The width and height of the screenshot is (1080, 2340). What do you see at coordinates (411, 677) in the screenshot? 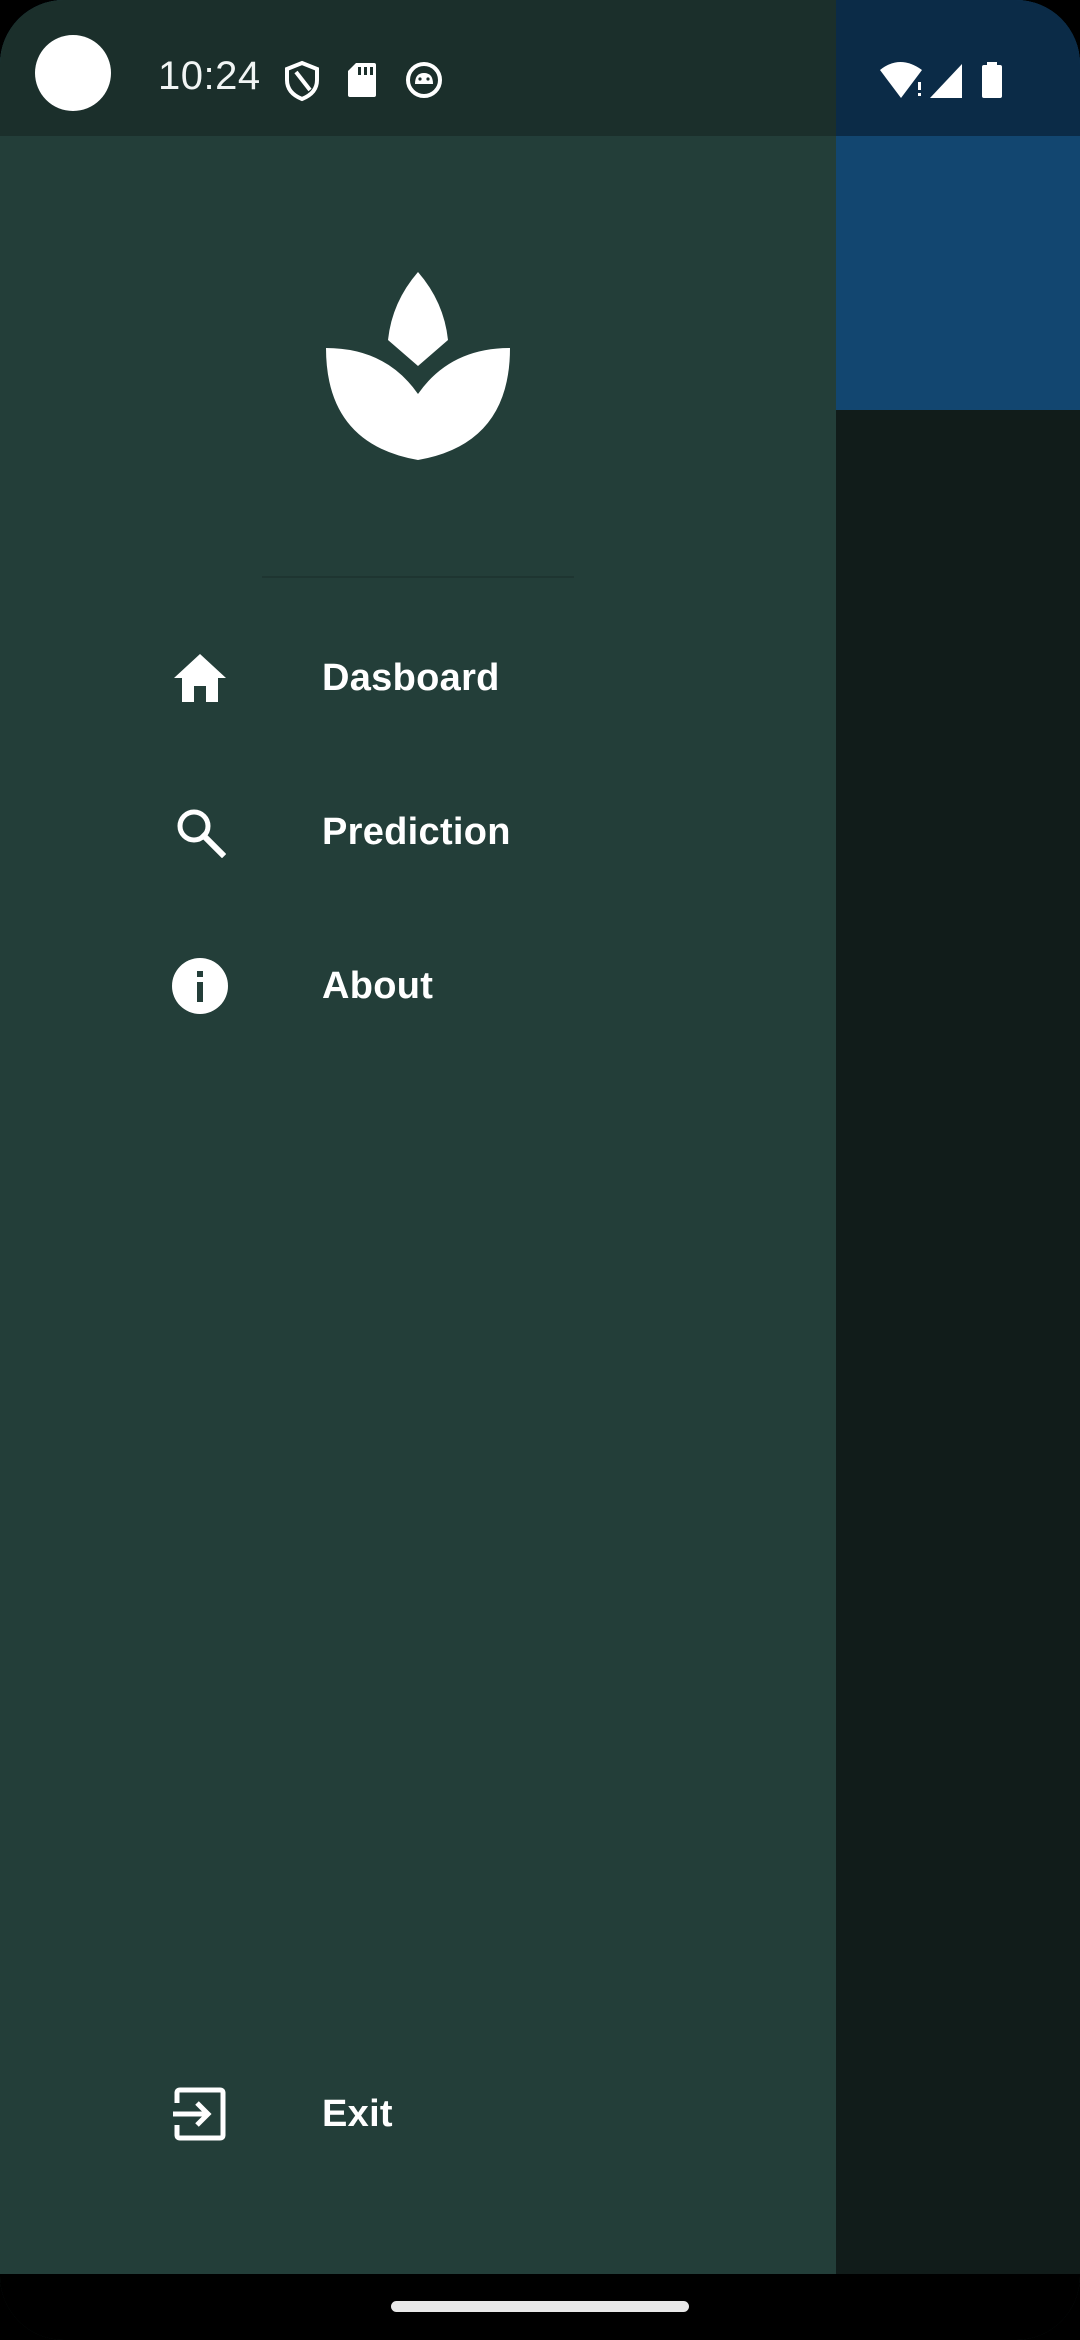
I see `menu-item-label: Dasboard` at bounding box center [411, 677].